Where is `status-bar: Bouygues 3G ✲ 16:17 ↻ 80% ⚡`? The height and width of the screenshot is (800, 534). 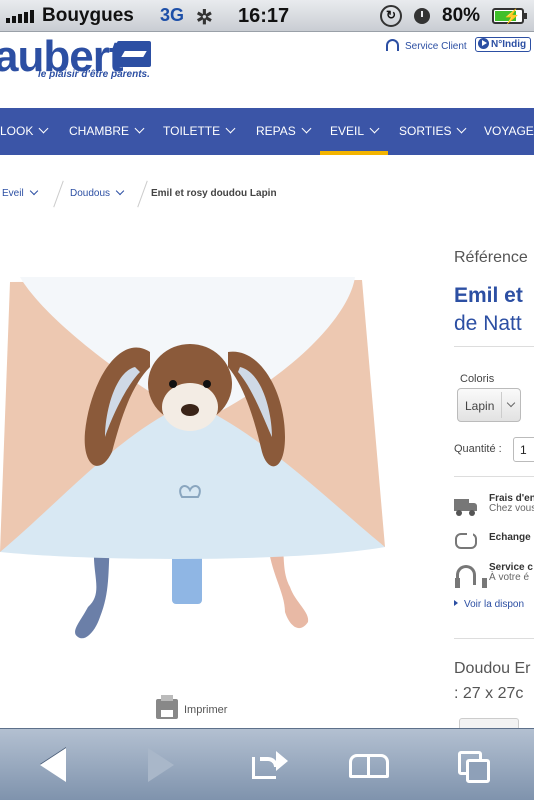
status-bar: Bouygues 3G ✲ 16:17 ↻ 80% ⚡ is located at coordinates (267, 16).